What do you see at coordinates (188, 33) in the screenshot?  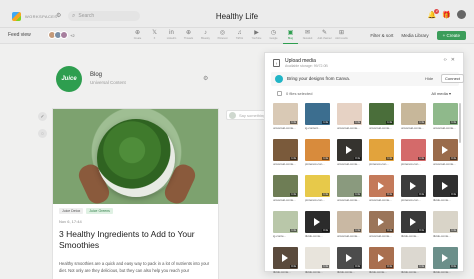 I see `channel-icon: ⊕` at bounding box center [188, 33].